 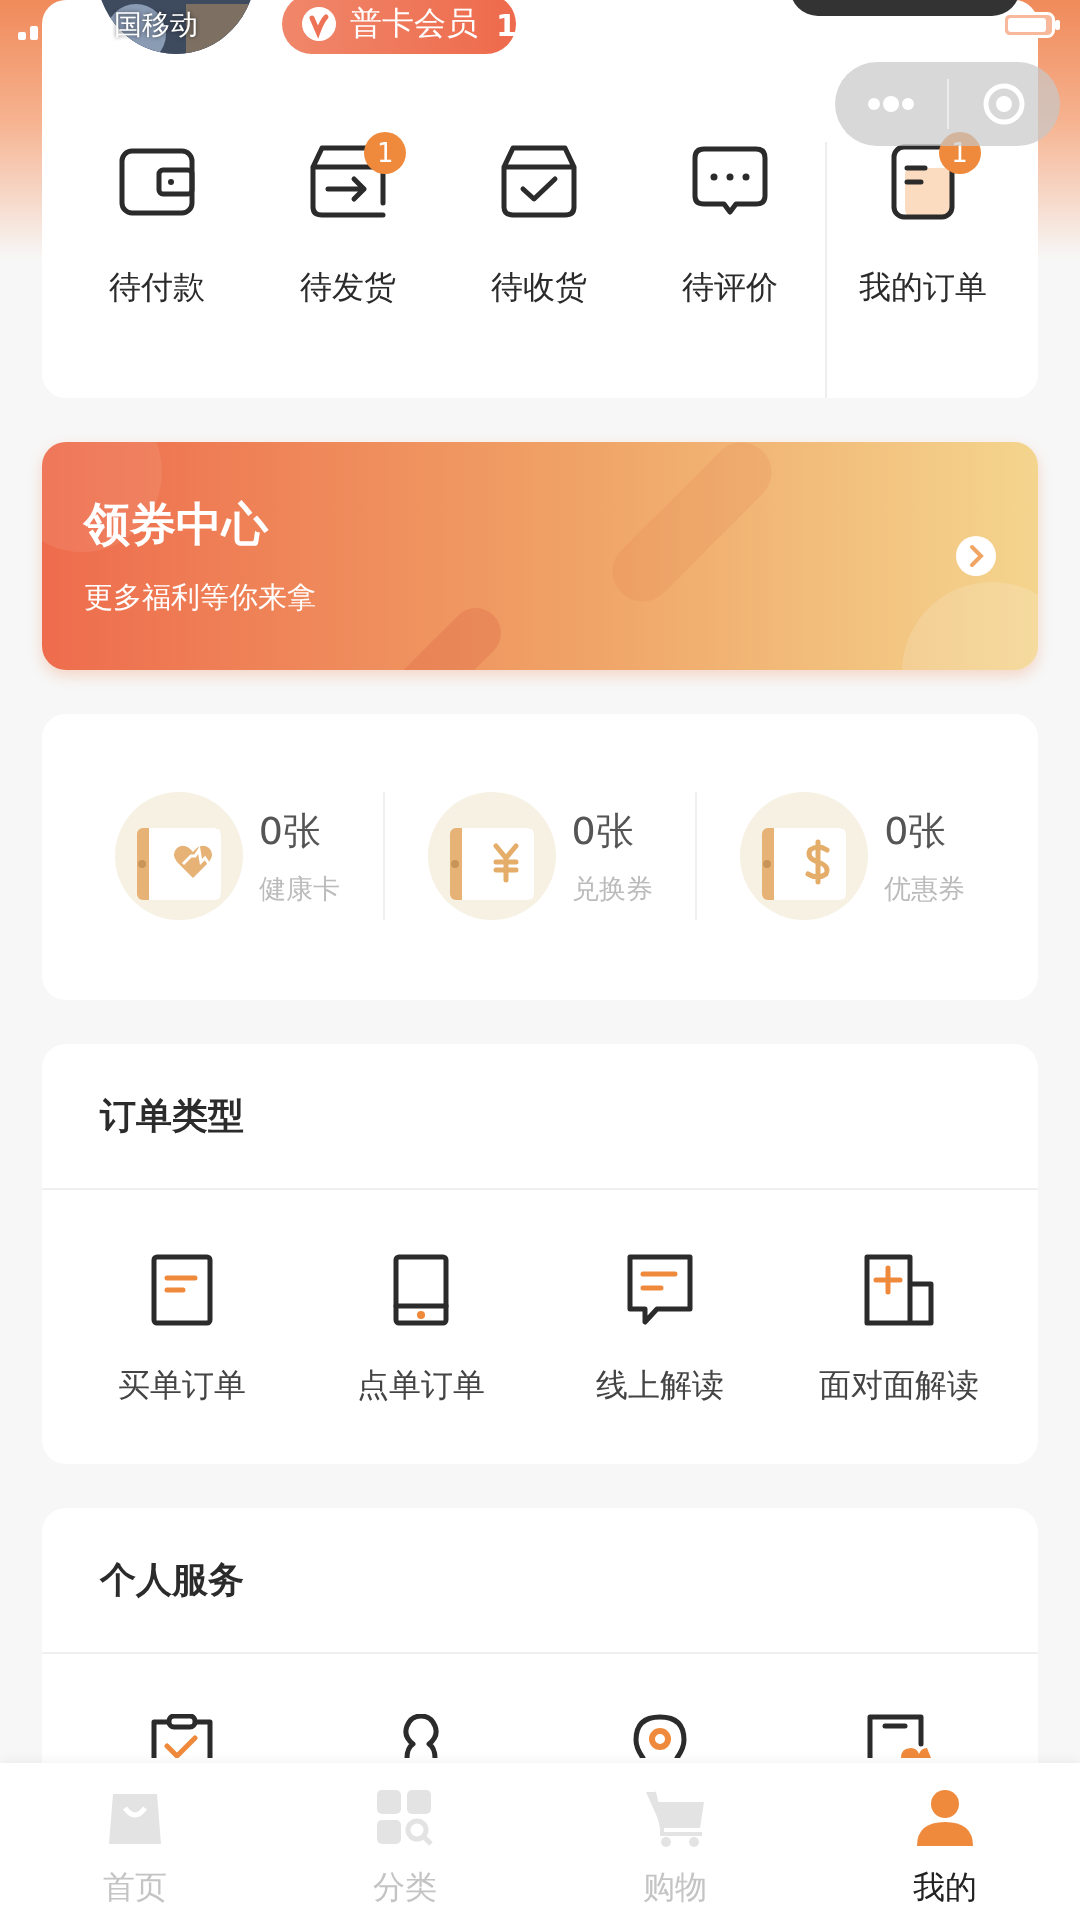 I want to click on order-status-link: 待收货, so click(x=539, y=288).